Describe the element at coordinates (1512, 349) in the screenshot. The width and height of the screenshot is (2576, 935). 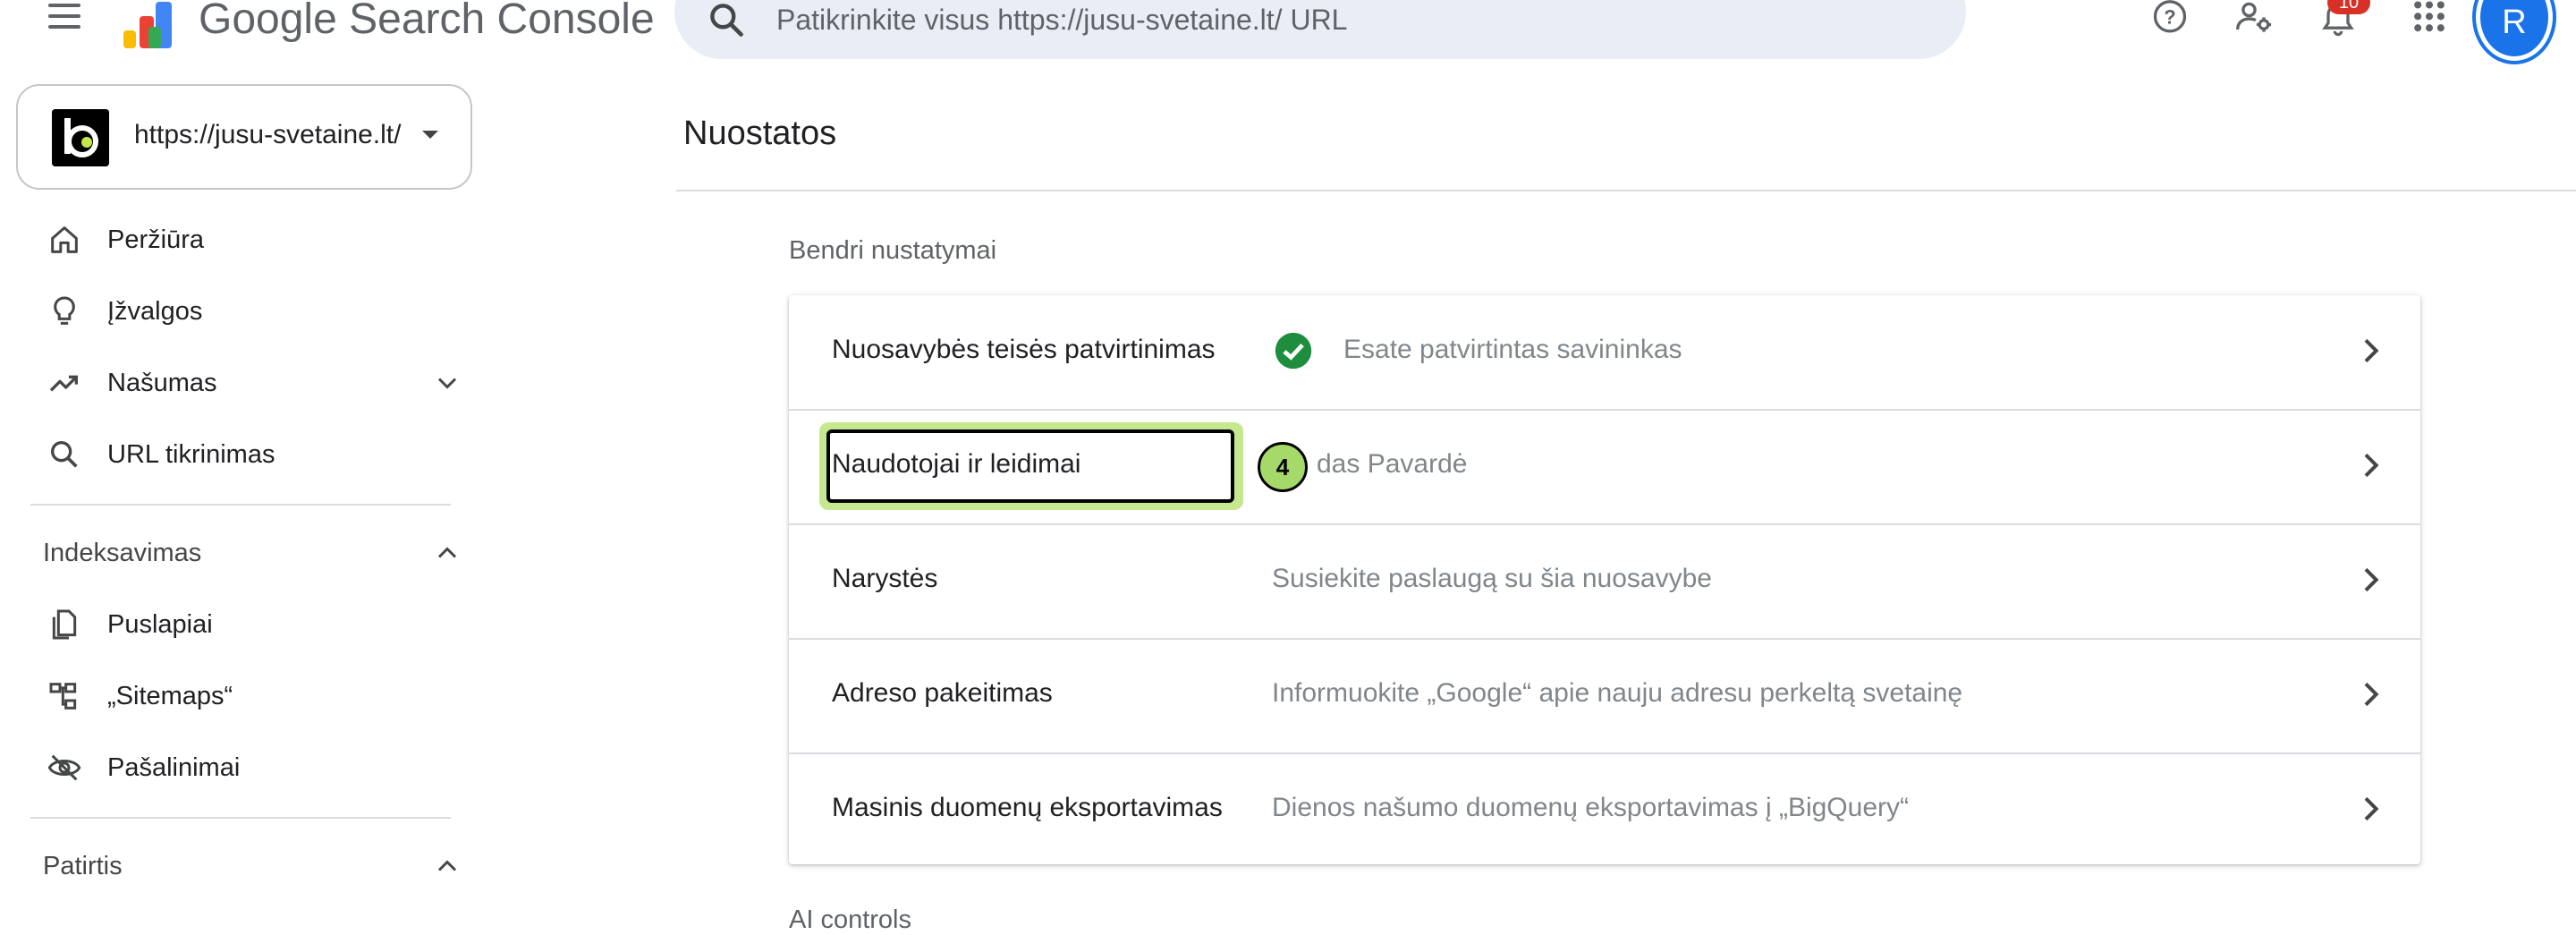
I see `row-value: Esate patvirtintas savininkas` at that location.